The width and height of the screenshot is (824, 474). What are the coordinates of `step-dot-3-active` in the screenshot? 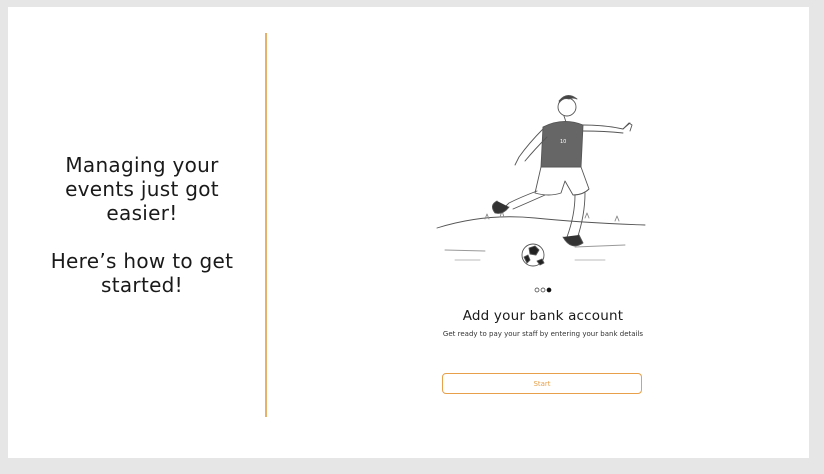 It's located at (549, 290).